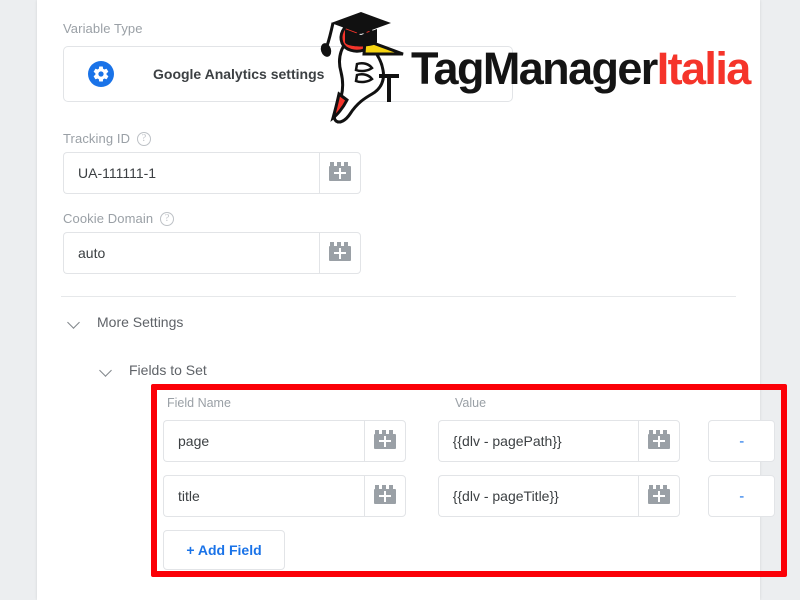 Image resolution: width=800 pixels, height=600 pixels. Describe the element at coordinates (398, 296) in the screenshot. I see `section-divider` at that location.